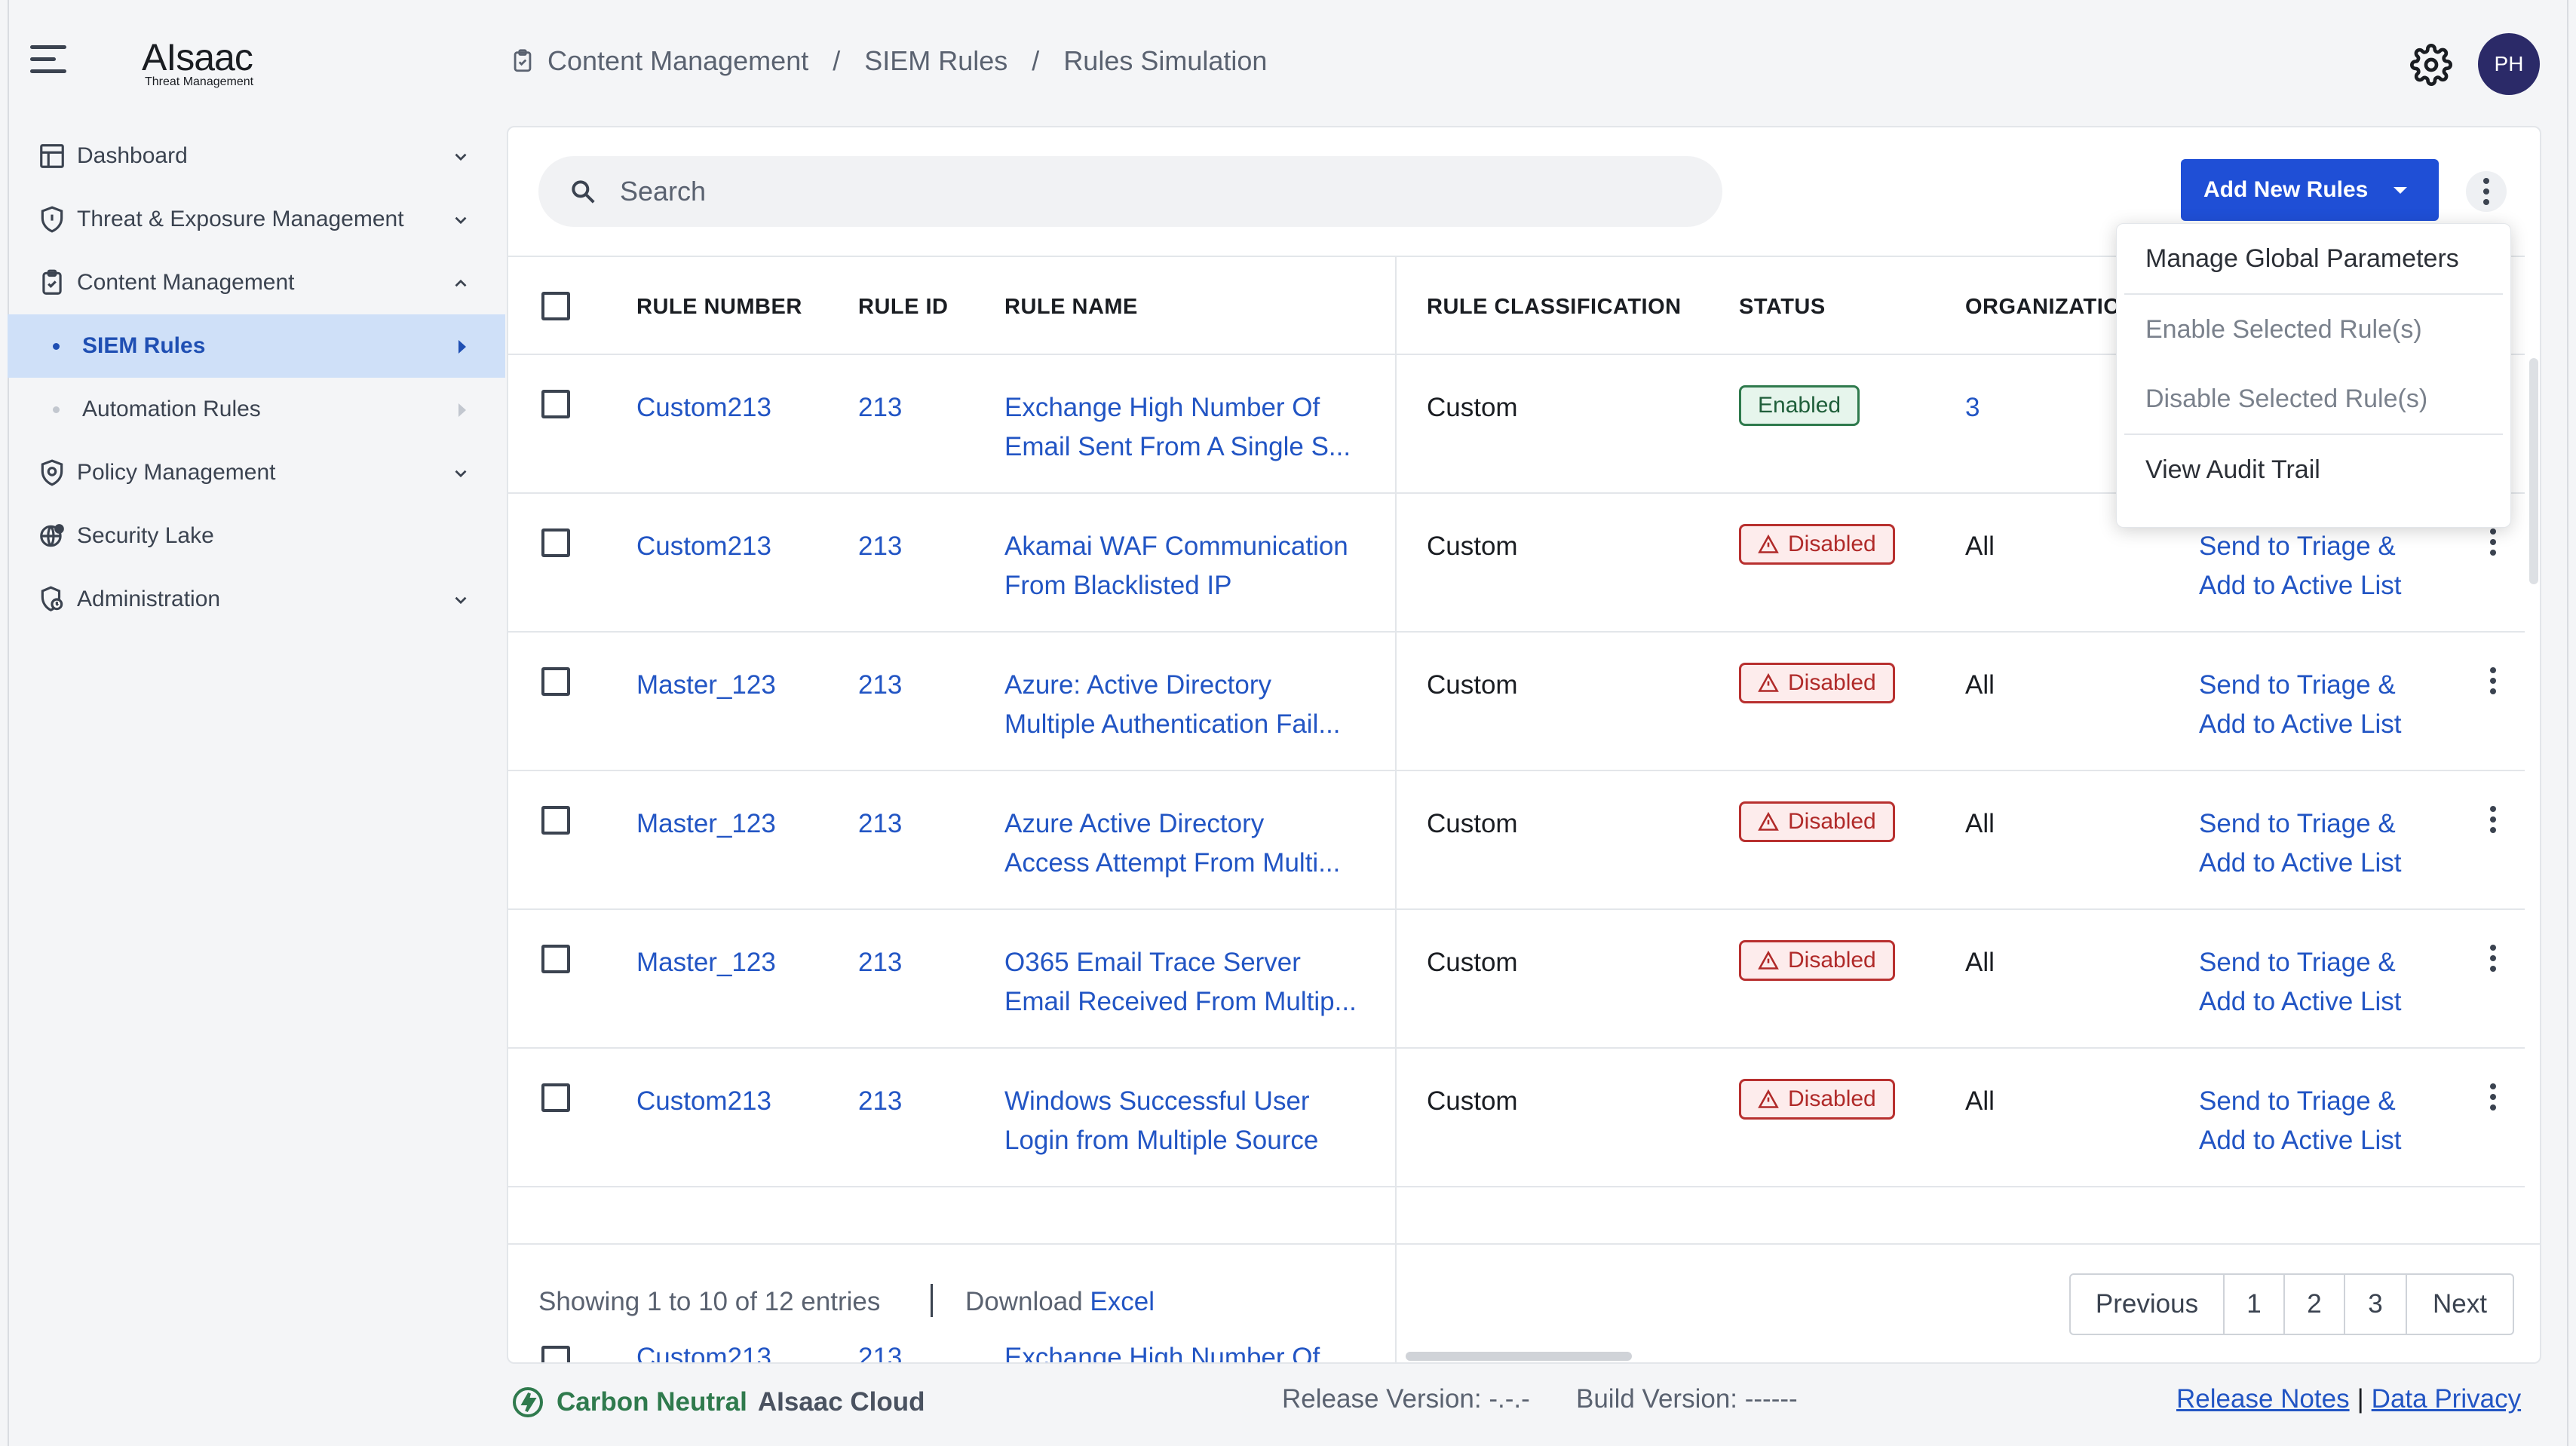  Describe the element at coordinates (1768, 682) in the screenshot. I see `warning-icon` at that location.